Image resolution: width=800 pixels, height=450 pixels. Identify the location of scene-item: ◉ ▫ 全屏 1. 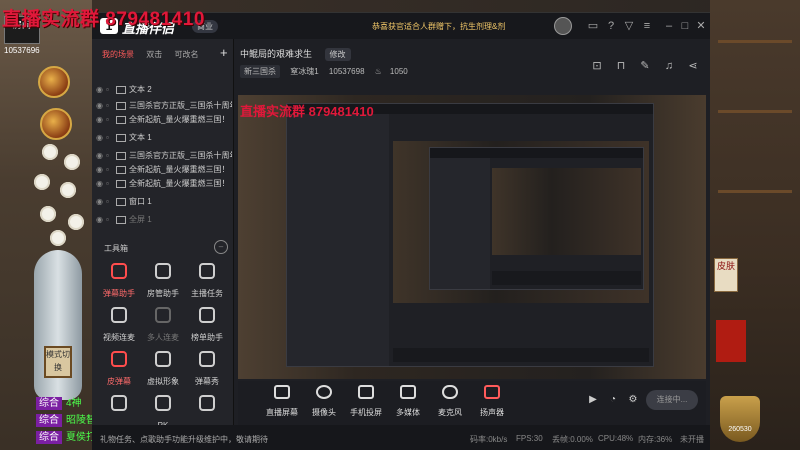
(164, 220).